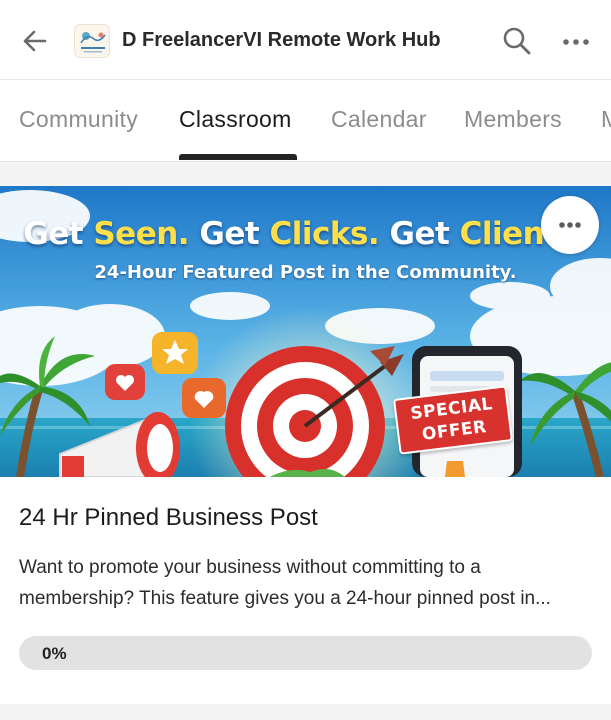  I want to click on tab-members: Members, so click(513, 119).